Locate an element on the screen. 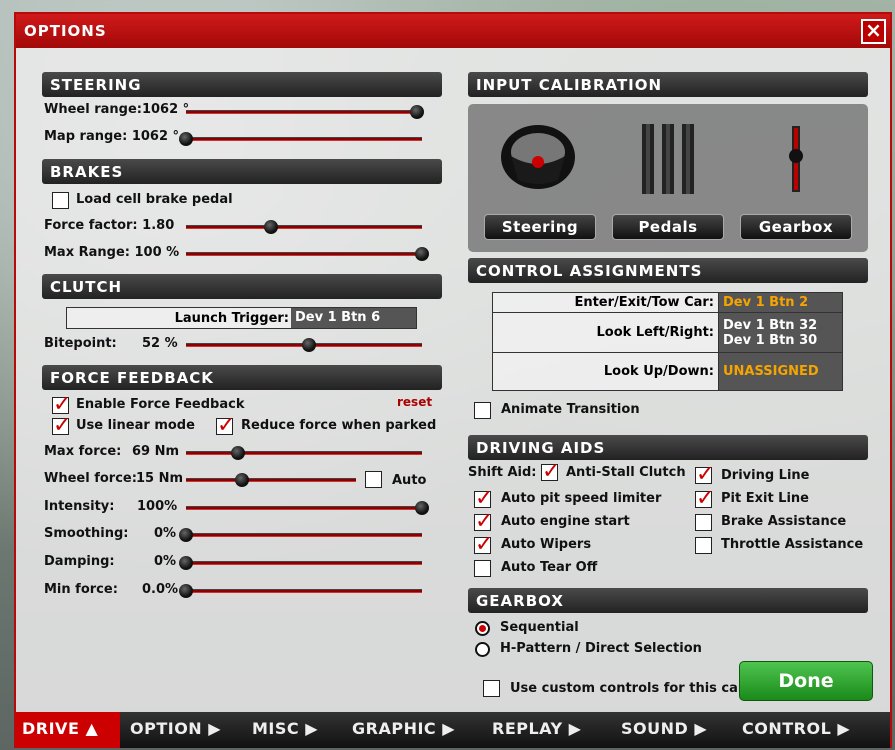  load-cell-checkbox is located at coordinates (60, 200).